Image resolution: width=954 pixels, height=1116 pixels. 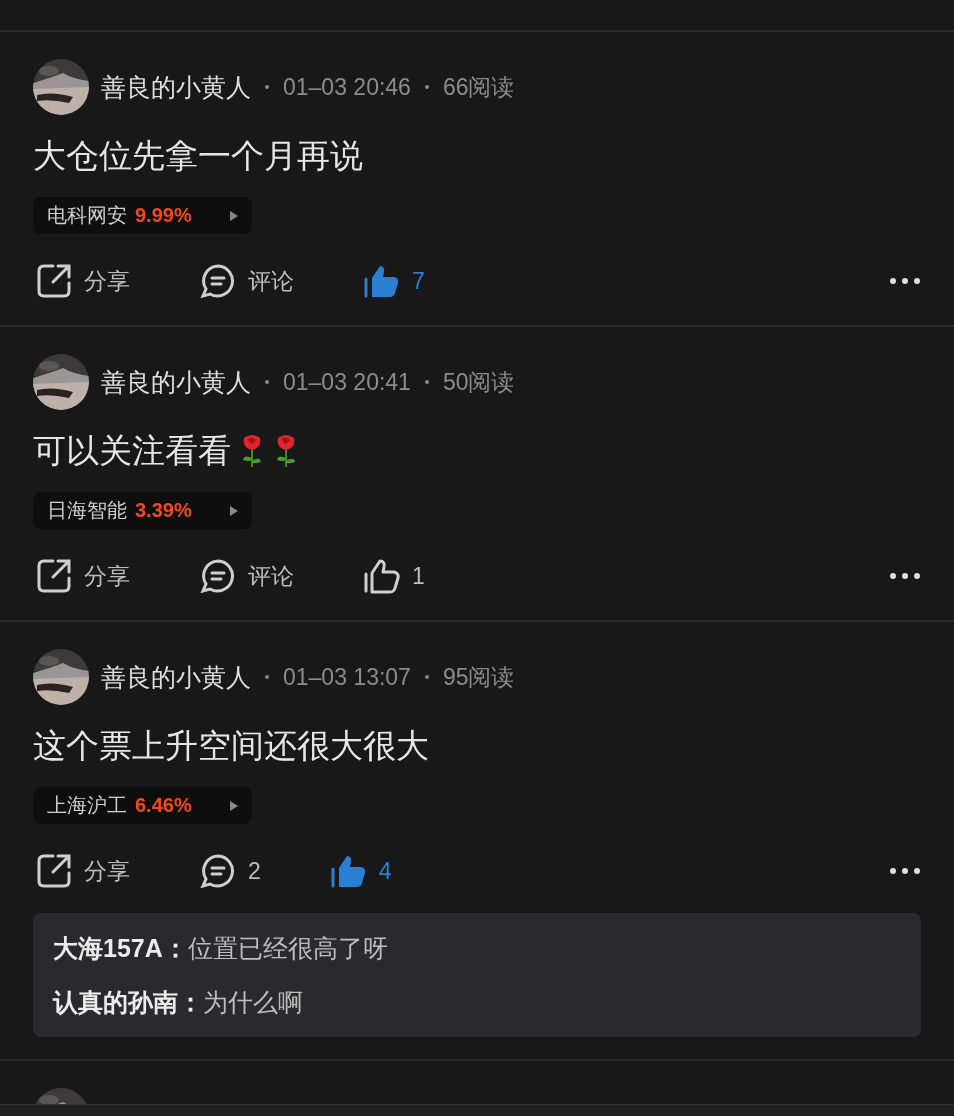 I want to click on comment-text: 为什么啊, so click(x=253, y=1002).